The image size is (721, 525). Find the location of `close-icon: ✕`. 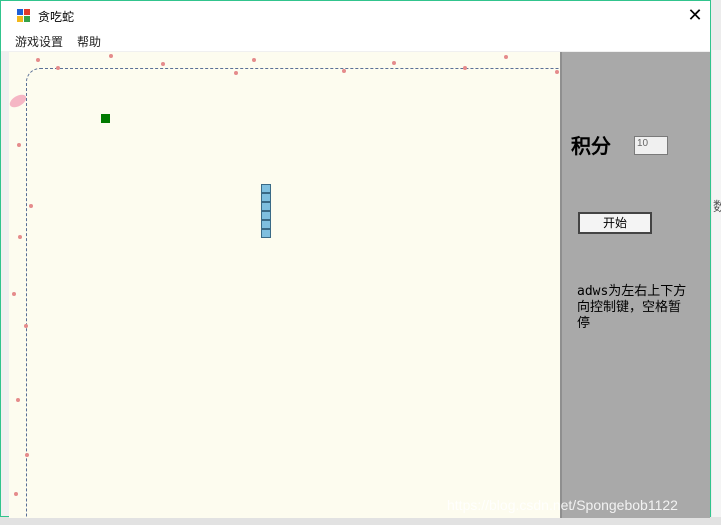

close-icon: ✕ is located at coordinates (695, 15).